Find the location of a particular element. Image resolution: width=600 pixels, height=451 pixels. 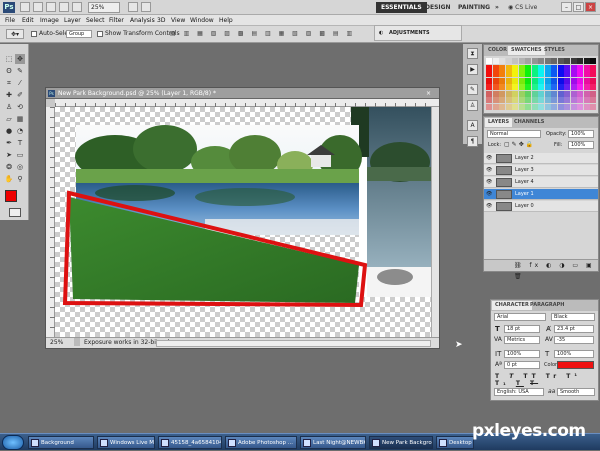

workspace-more-icon: » is located at coordinates (497, 7).